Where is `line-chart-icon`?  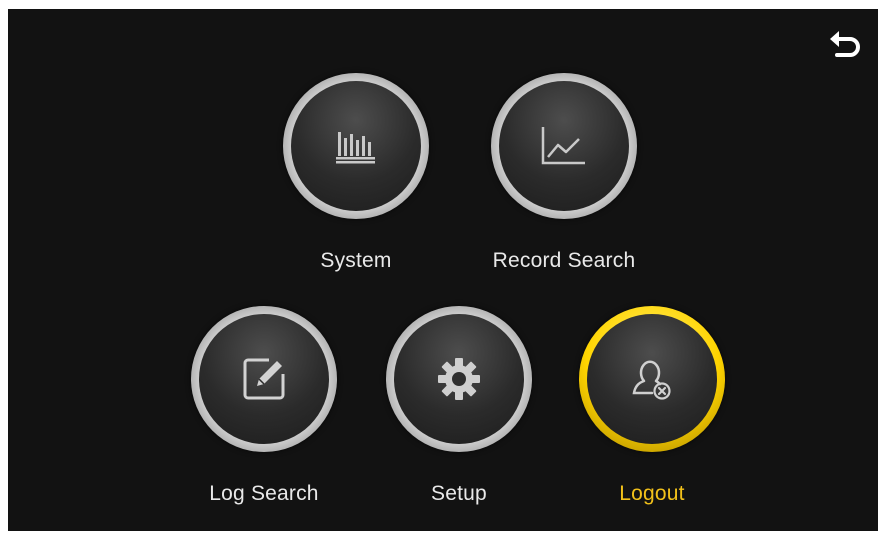
line-chart-icon is located at coordinates (563, 146).